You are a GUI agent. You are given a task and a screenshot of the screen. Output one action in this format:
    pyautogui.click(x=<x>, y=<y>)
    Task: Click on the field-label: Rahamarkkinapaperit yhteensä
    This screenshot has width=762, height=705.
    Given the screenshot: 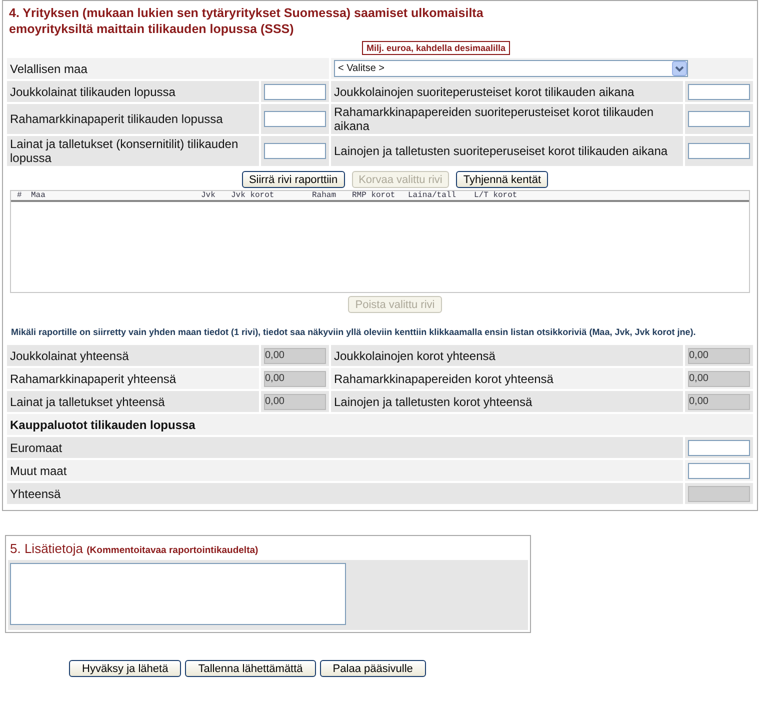 What is the action you would take?
    pyautogui.click(x=133, y=378)
    